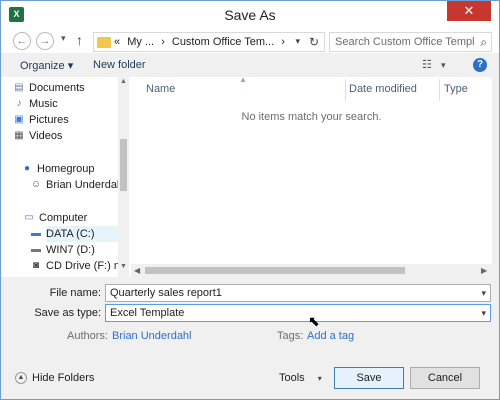 The width and height of the screenshot is (500, 400). What do you see at coordinates (311, 117) in the screenshot?
I see `empty-folder-message: No items match your search.` at bounding box center [311, 117].